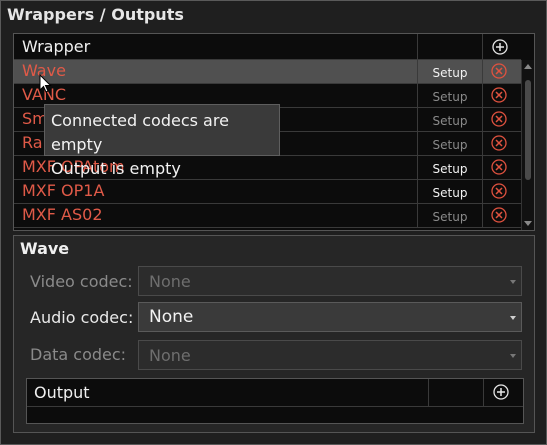 Image resolution: width=547 pixels, height=445 pixels. I want to click on tooltip-line-2: Output is empty, so click(116, 168).